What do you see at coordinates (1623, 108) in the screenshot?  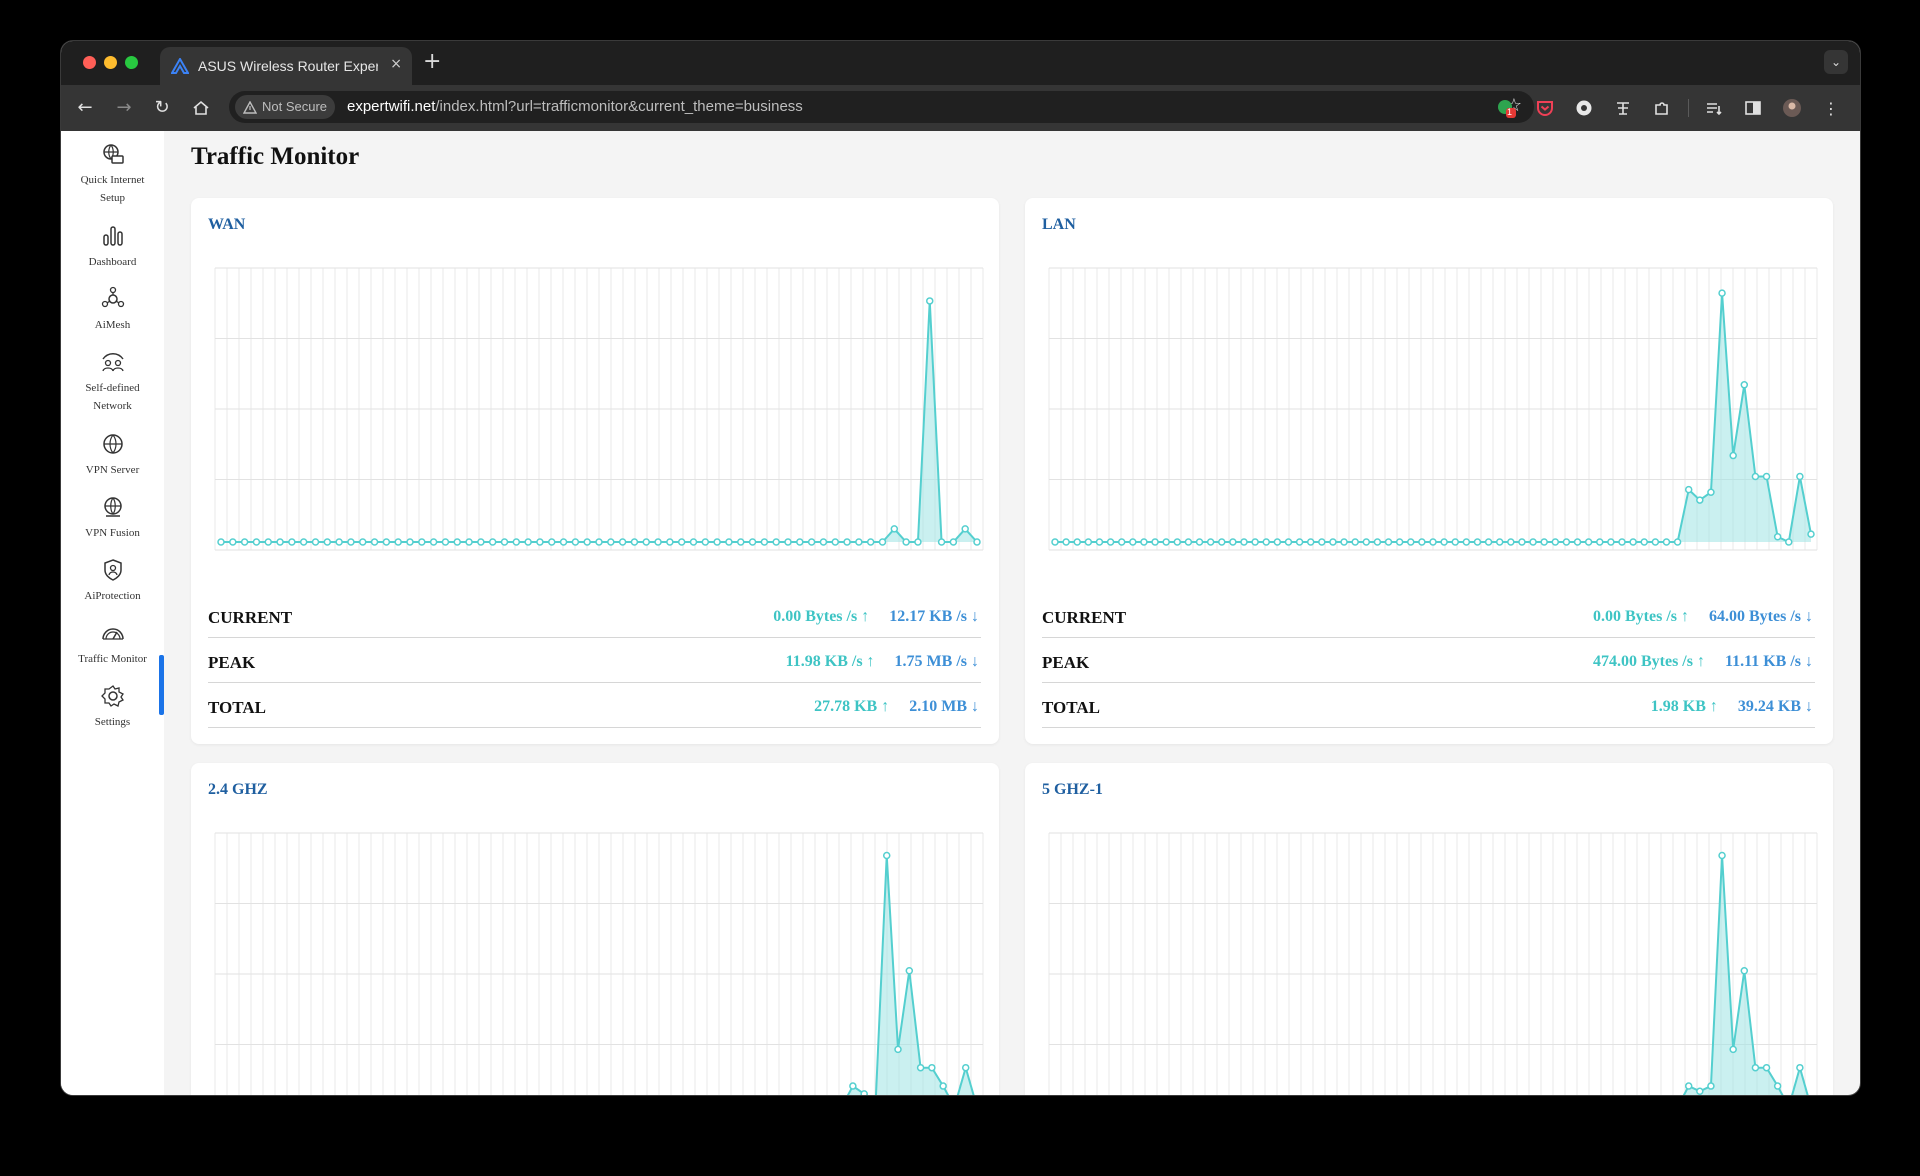 I see `translate-extension-icon` at bounding box center [1623, 108].